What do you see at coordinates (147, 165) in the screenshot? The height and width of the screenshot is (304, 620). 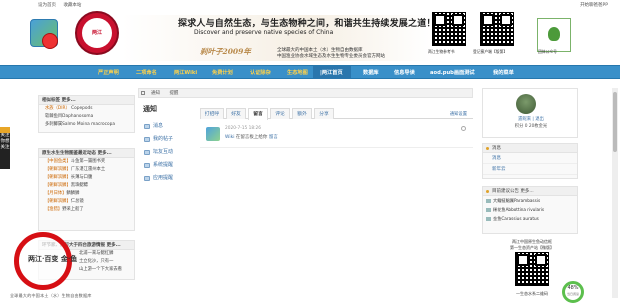 I see `system-icon` at bounding box center [147, 165].